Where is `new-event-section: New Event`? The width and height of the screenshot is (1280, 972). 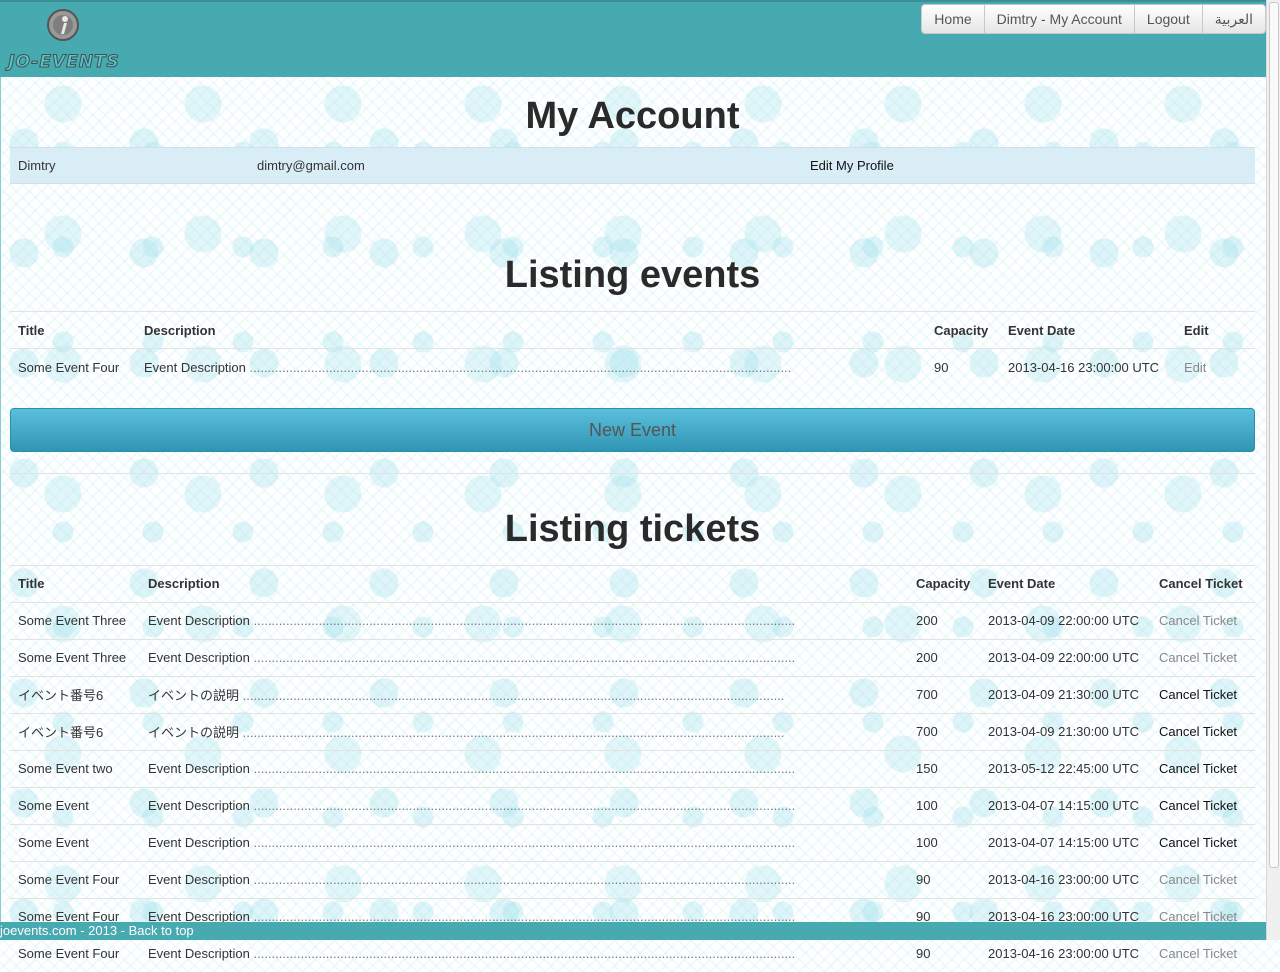
new-event-section: New Event is located at coordinates (632, 430).